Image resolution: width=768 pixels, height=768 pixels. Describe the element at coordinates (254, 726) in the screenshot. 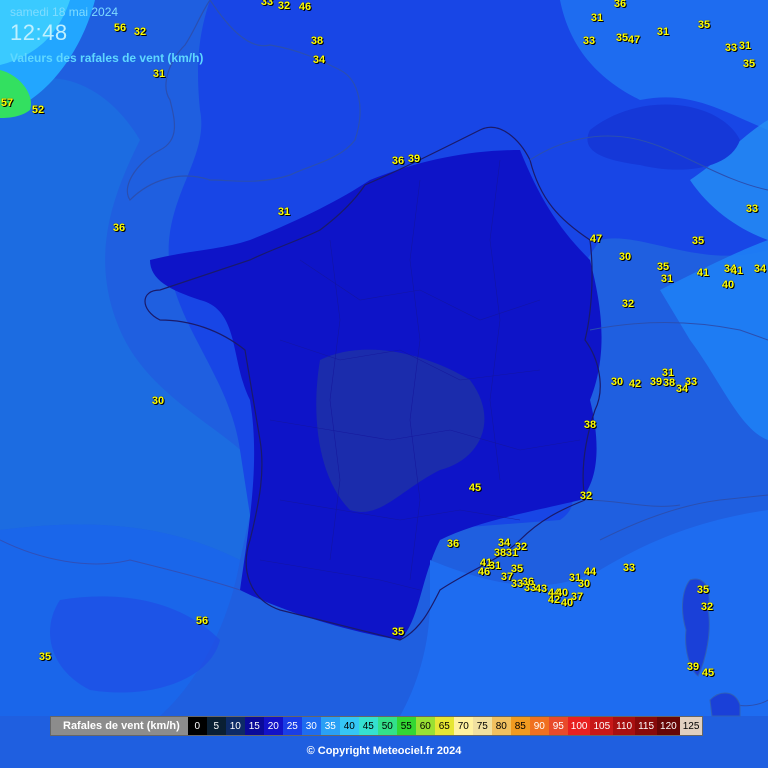

I see `legend-swatch: 15` at that location.